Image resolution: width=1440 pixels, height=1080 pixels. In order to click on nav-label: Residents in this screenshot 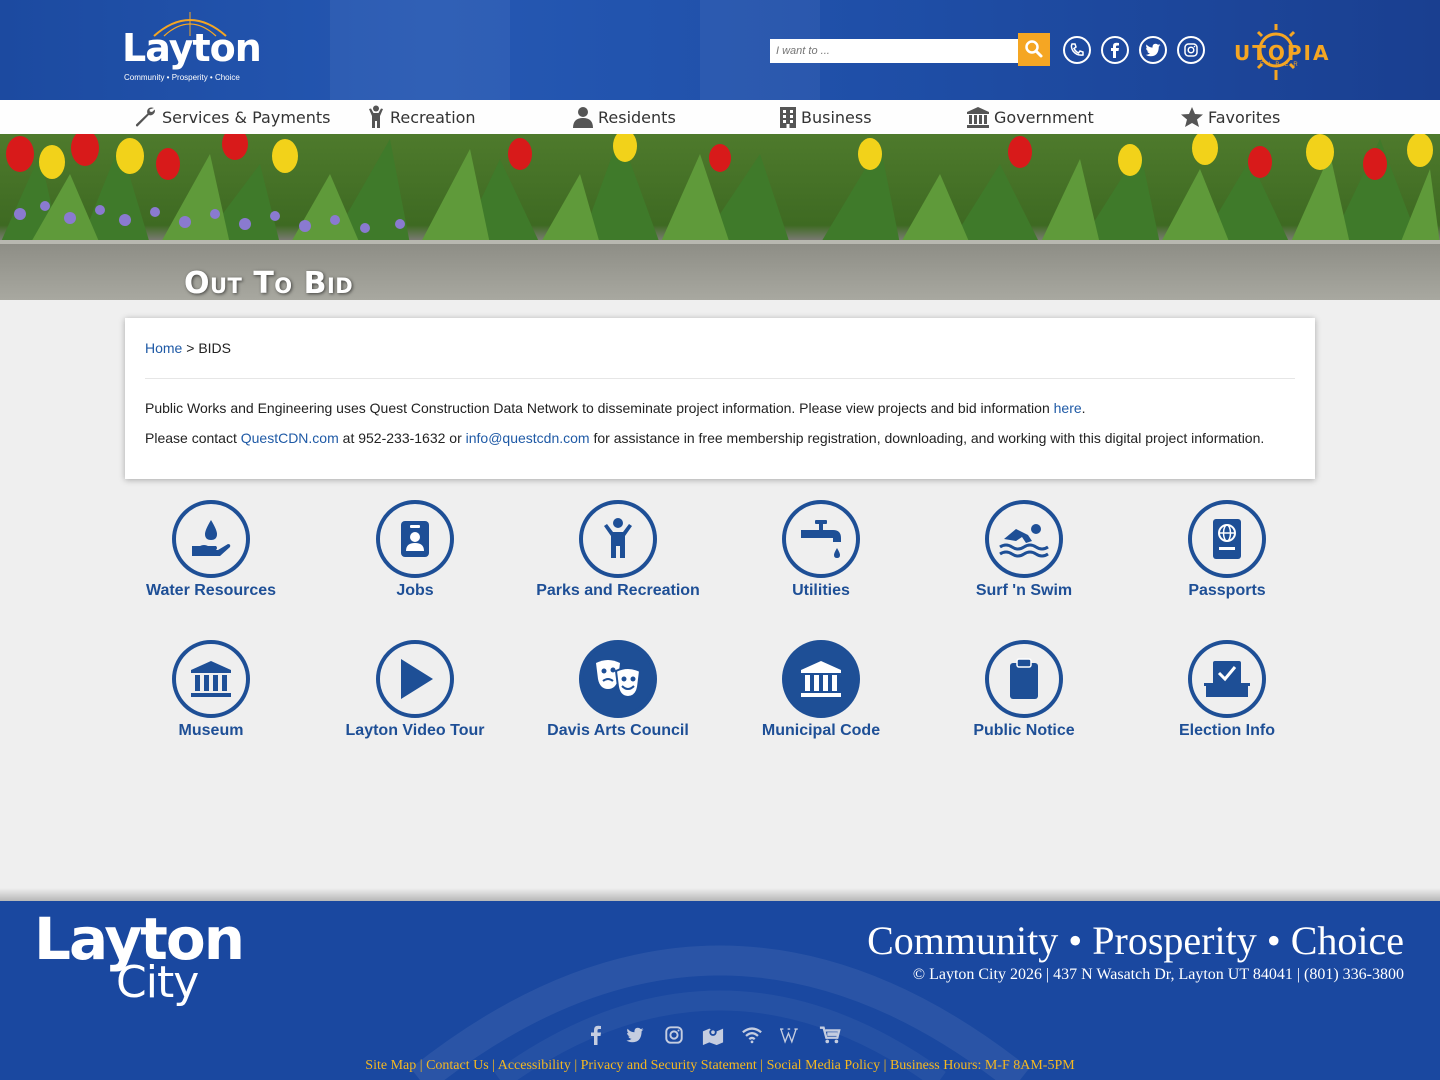, I will do `click(637, 117)`.